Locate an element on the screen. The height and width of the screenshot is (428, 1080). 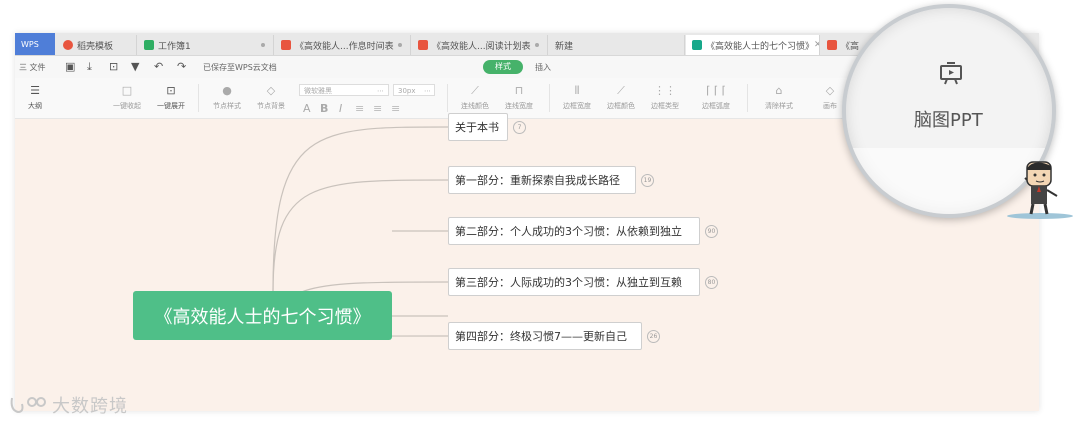
brand-logo-icon is located at coordinates (28, 405).